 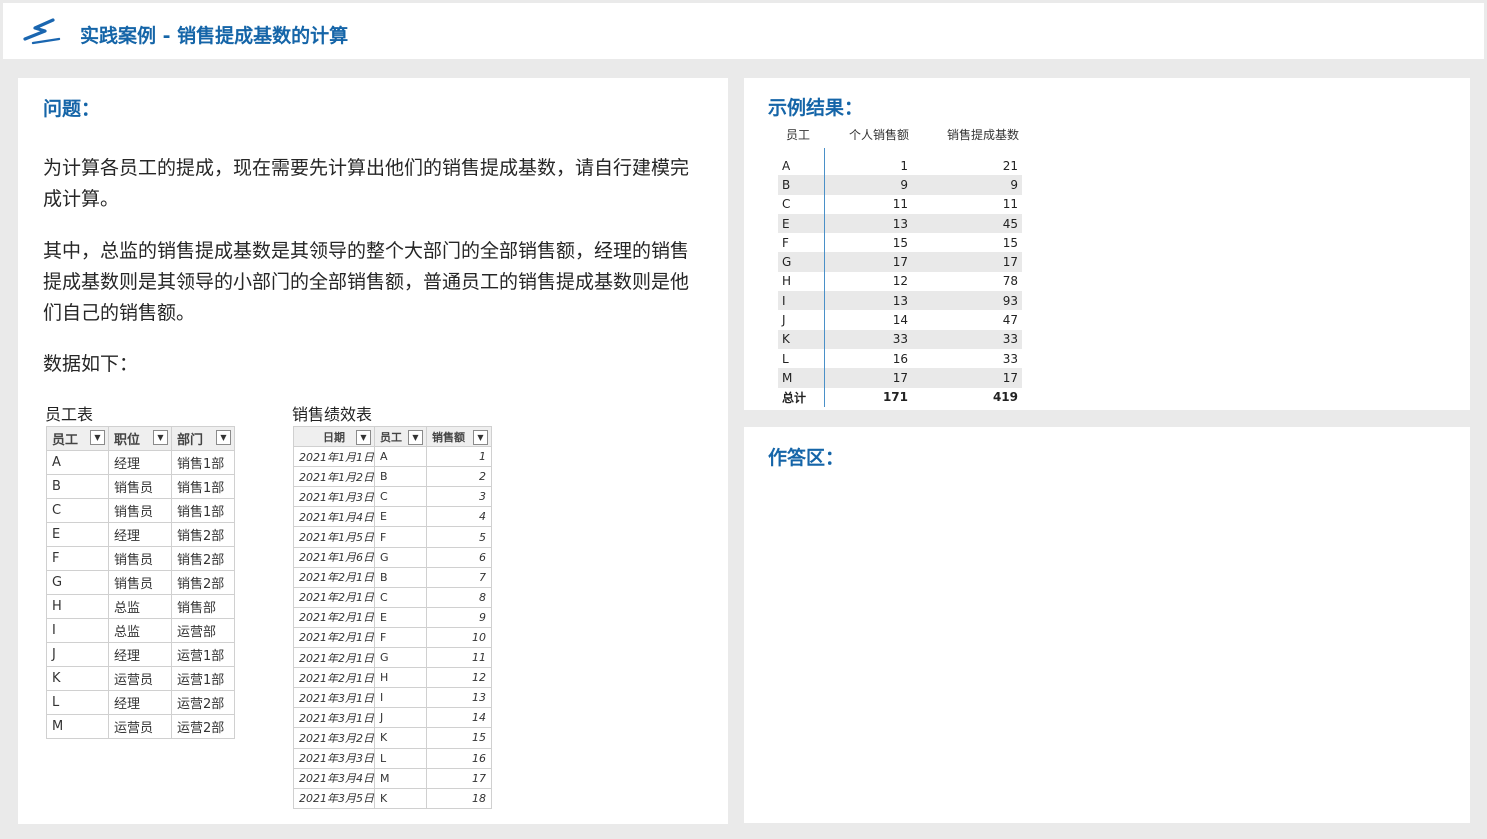 I want to click on table-row: 2021年1月5日 F 5, so click(x=392, y=537).